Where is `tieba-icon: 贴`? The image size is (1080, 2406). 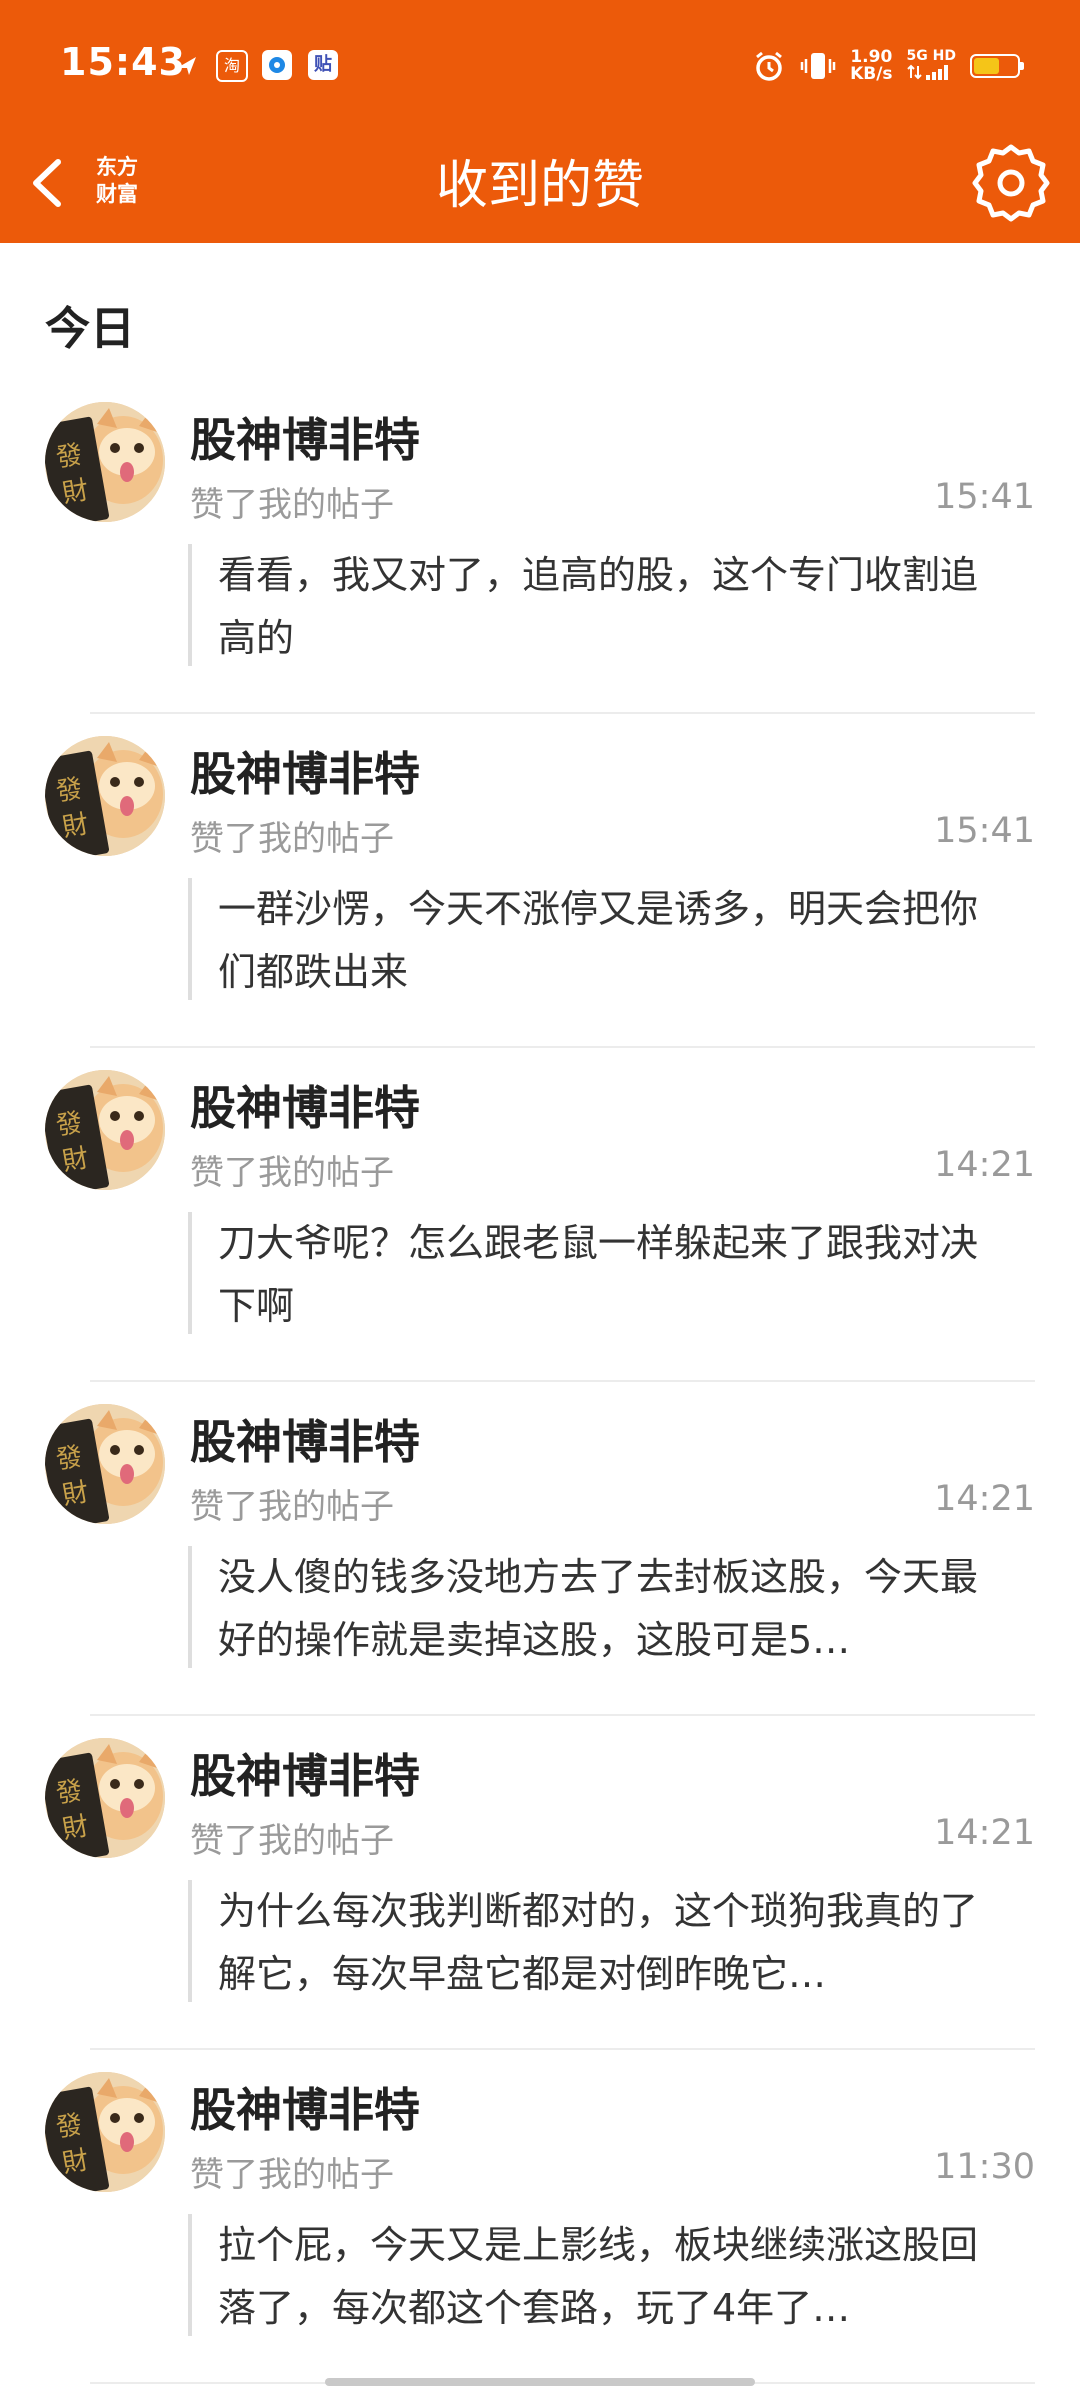
tieba-icon: 贴 is located at coordinates (323, 65).